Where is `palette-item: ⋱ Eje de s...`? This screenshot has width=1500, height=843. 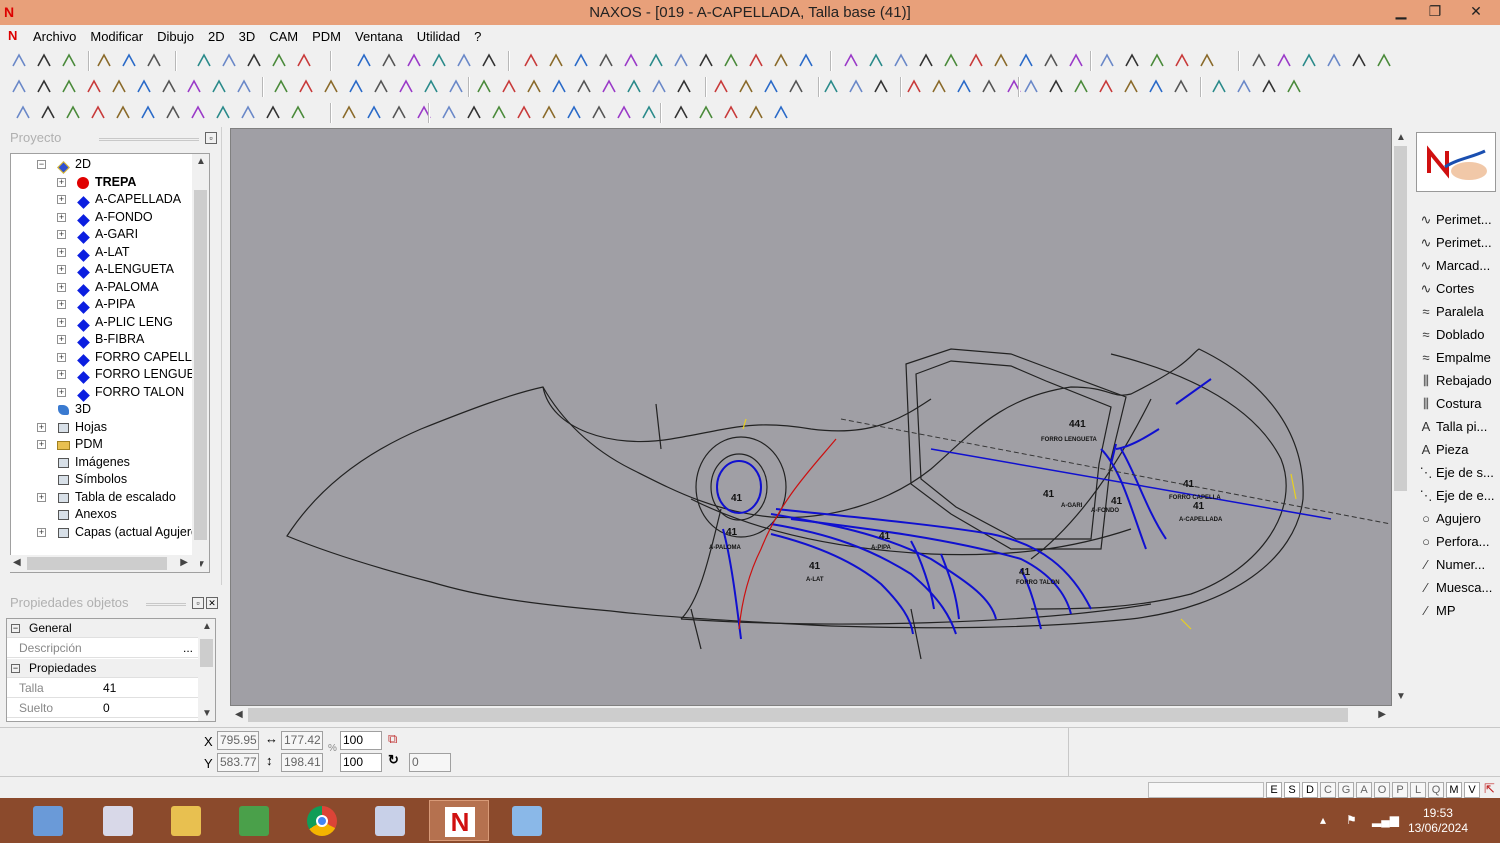
palette-item: ⋱ Eje de s... is located at coordinates (1458, 472).